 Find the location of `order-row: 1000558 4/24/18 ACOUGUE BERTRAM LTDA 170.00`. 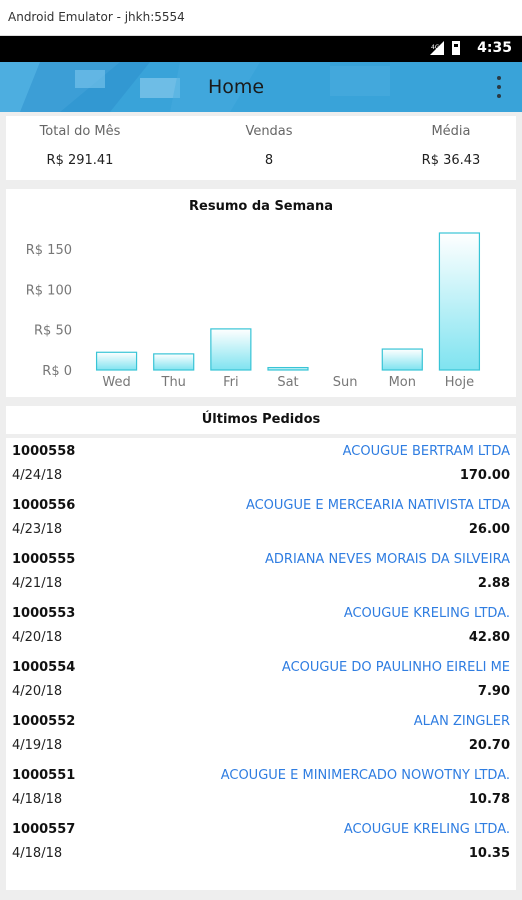

order-row: 1000558 4/24/18 ACOUGUE BERTRAM LTDA 170.00 is located at coordinates (261, 465).